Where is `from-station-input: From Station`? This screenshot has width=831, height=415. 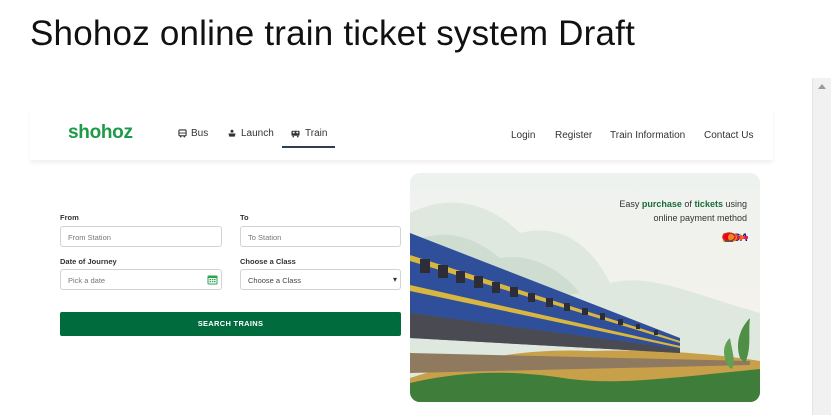 from-station-input: From Station is located at coordinates (141, 236).